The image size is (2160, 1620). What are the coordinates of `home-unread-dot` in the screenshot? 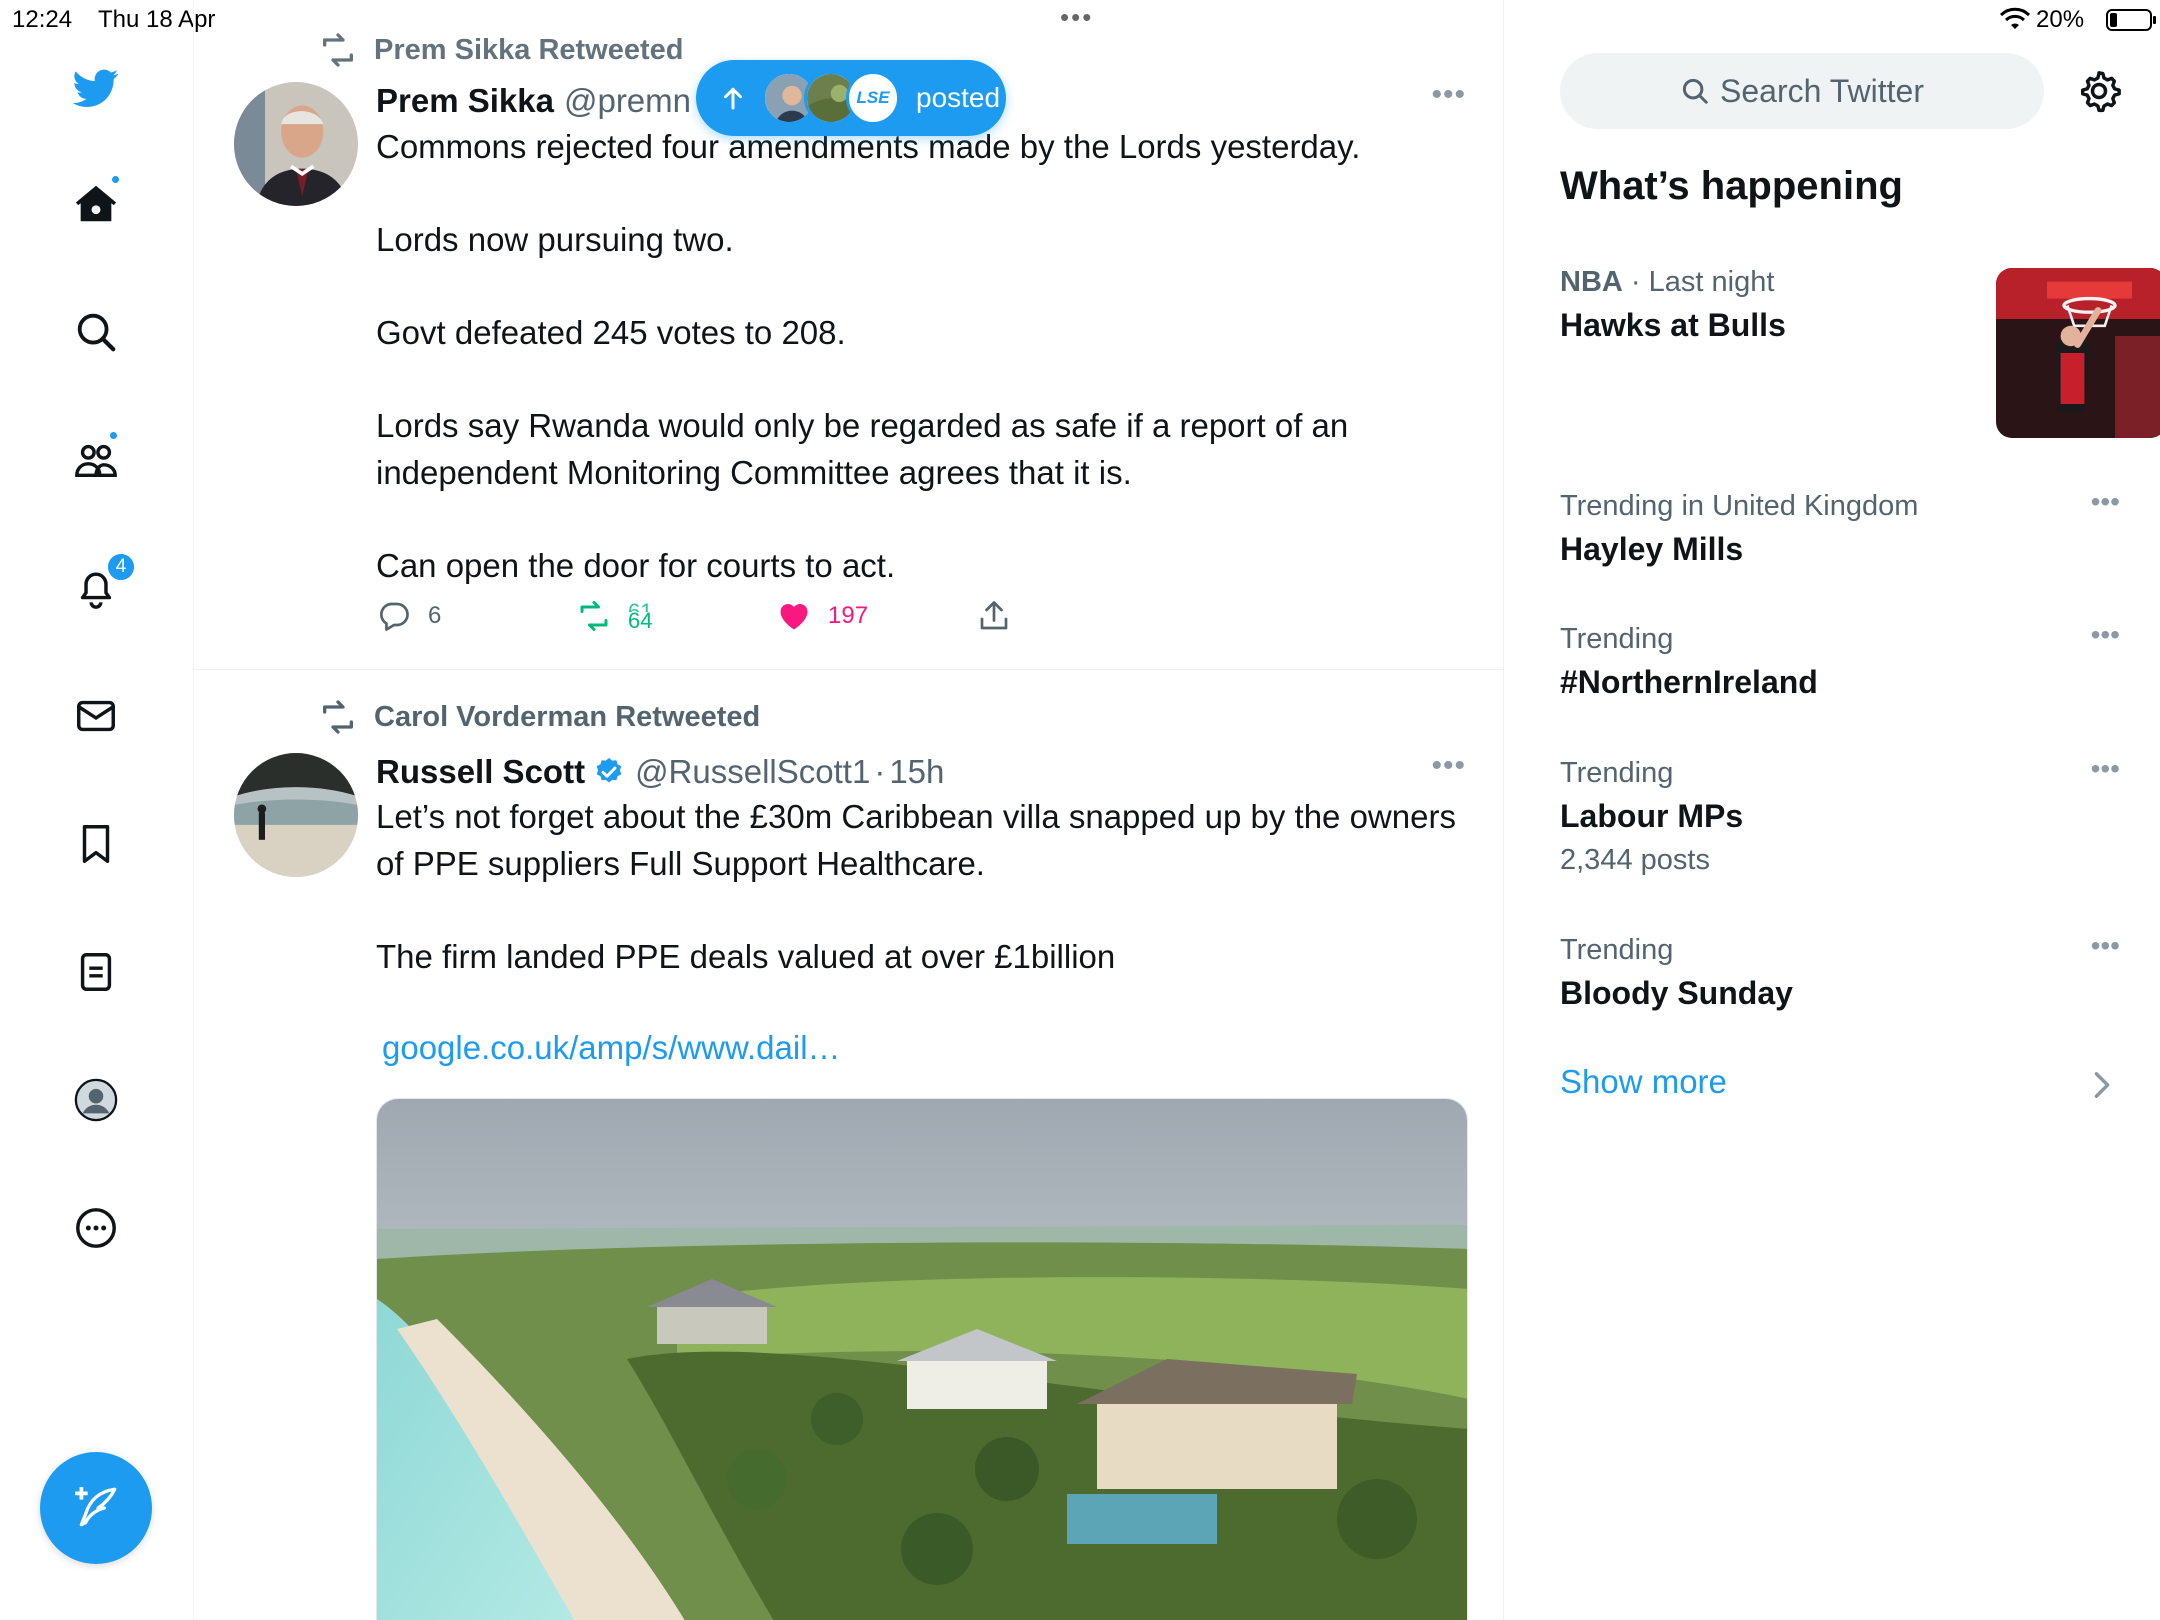 It's located at (115, 179).